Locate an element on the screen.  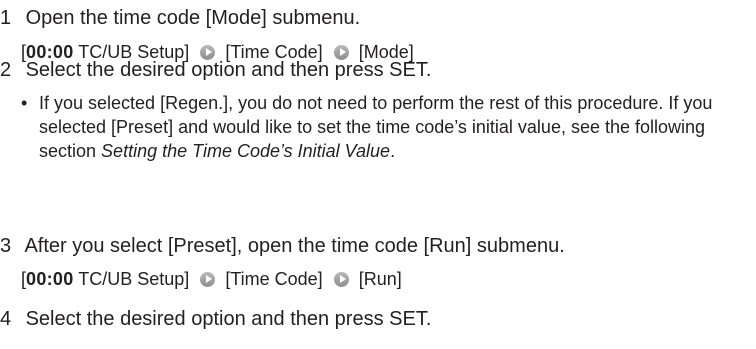
menu-item-tc-ub-setup: TC/UB Setup] is located at coordinates (131, 279).